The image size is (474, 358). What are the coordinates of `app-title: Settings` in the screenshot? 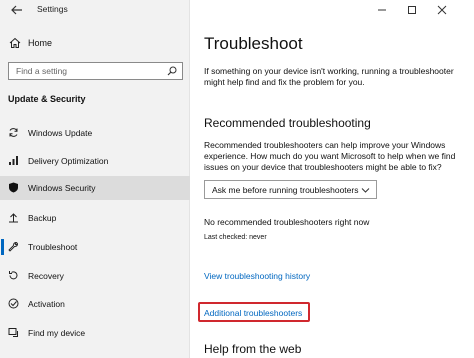 It's located at (52, 9).